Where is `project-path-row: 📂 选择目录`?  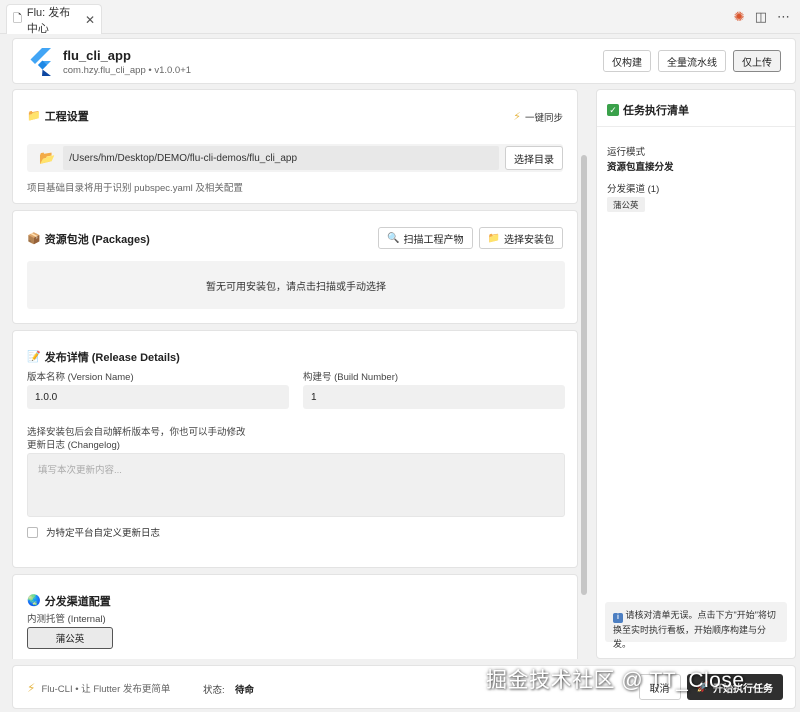 project-path-row: 📂 选择目录 is located at coordinates (295, 158).